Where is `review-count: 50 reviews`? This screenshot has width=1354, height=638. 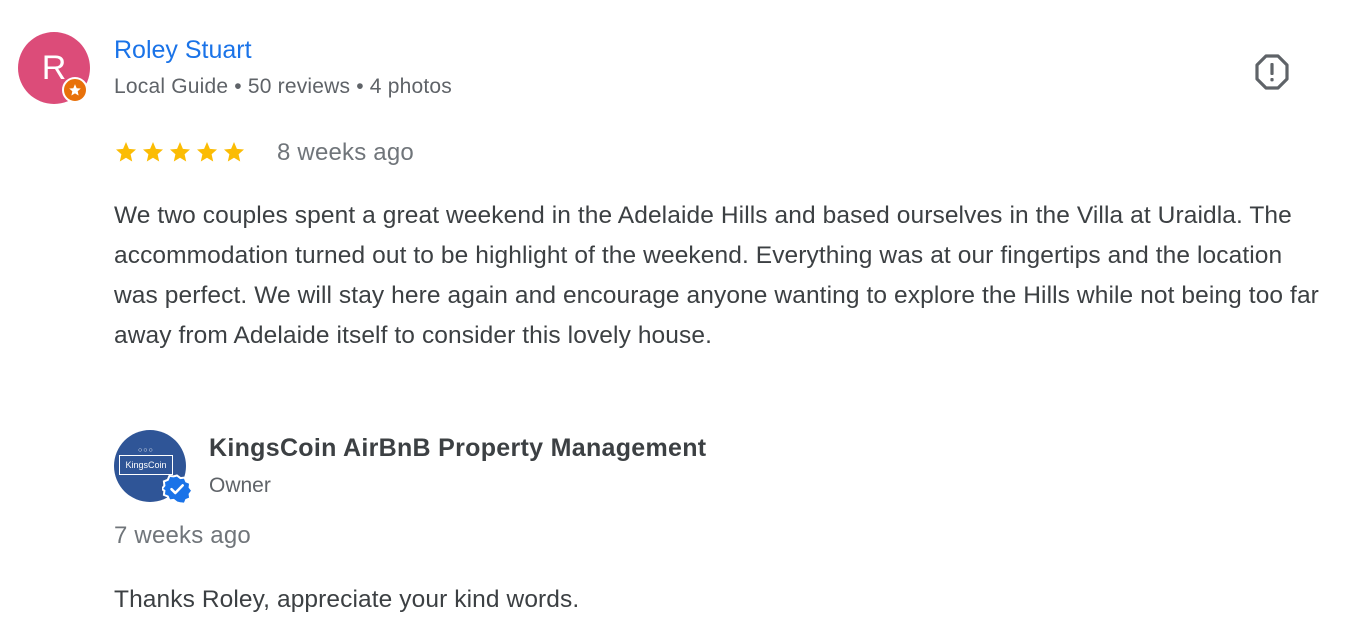 review-count: 50 reviews is located at coordinates (299, 86).